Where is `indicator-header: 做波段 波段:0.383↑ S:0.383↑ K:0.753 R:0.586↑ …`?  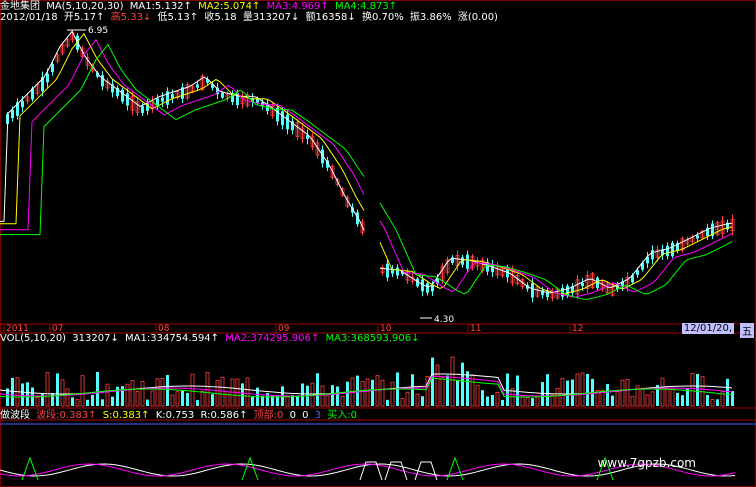 indicator-header: 做波段 波段:0.383↑ S:0.383↑ K:0.753 R:0.586↑ … is located at coordinates (180, 415).